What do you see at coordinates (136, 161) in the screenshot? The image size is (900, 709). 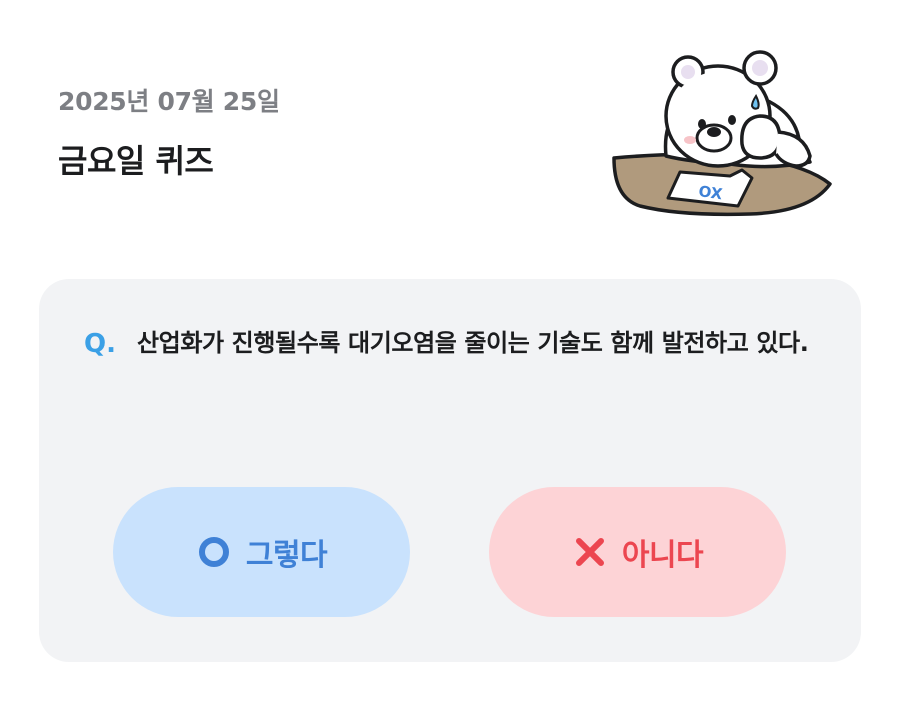 I see `page-title: 금요일 퀴즈` at bounding box center [136, 161].